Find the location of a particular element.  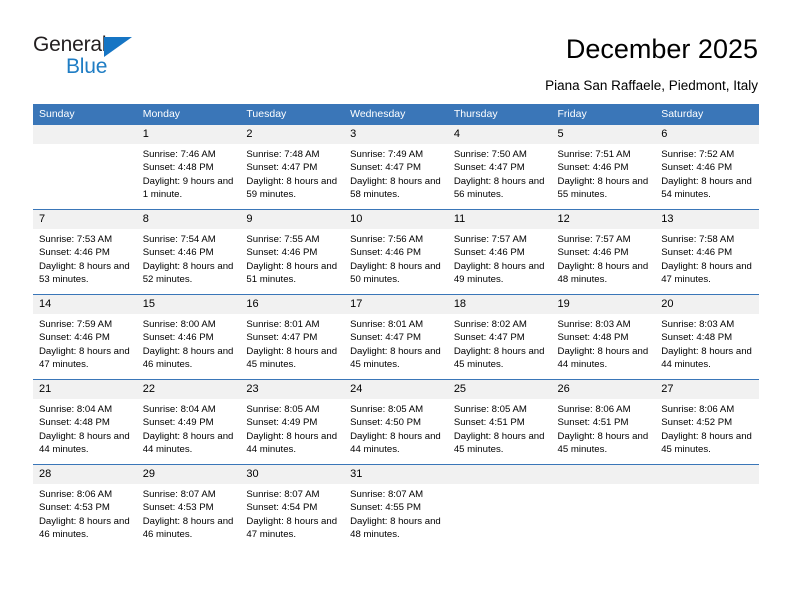

daylight-text: Daylight: 8 hours and 52 minutes. is located at coordinates (188, 273).